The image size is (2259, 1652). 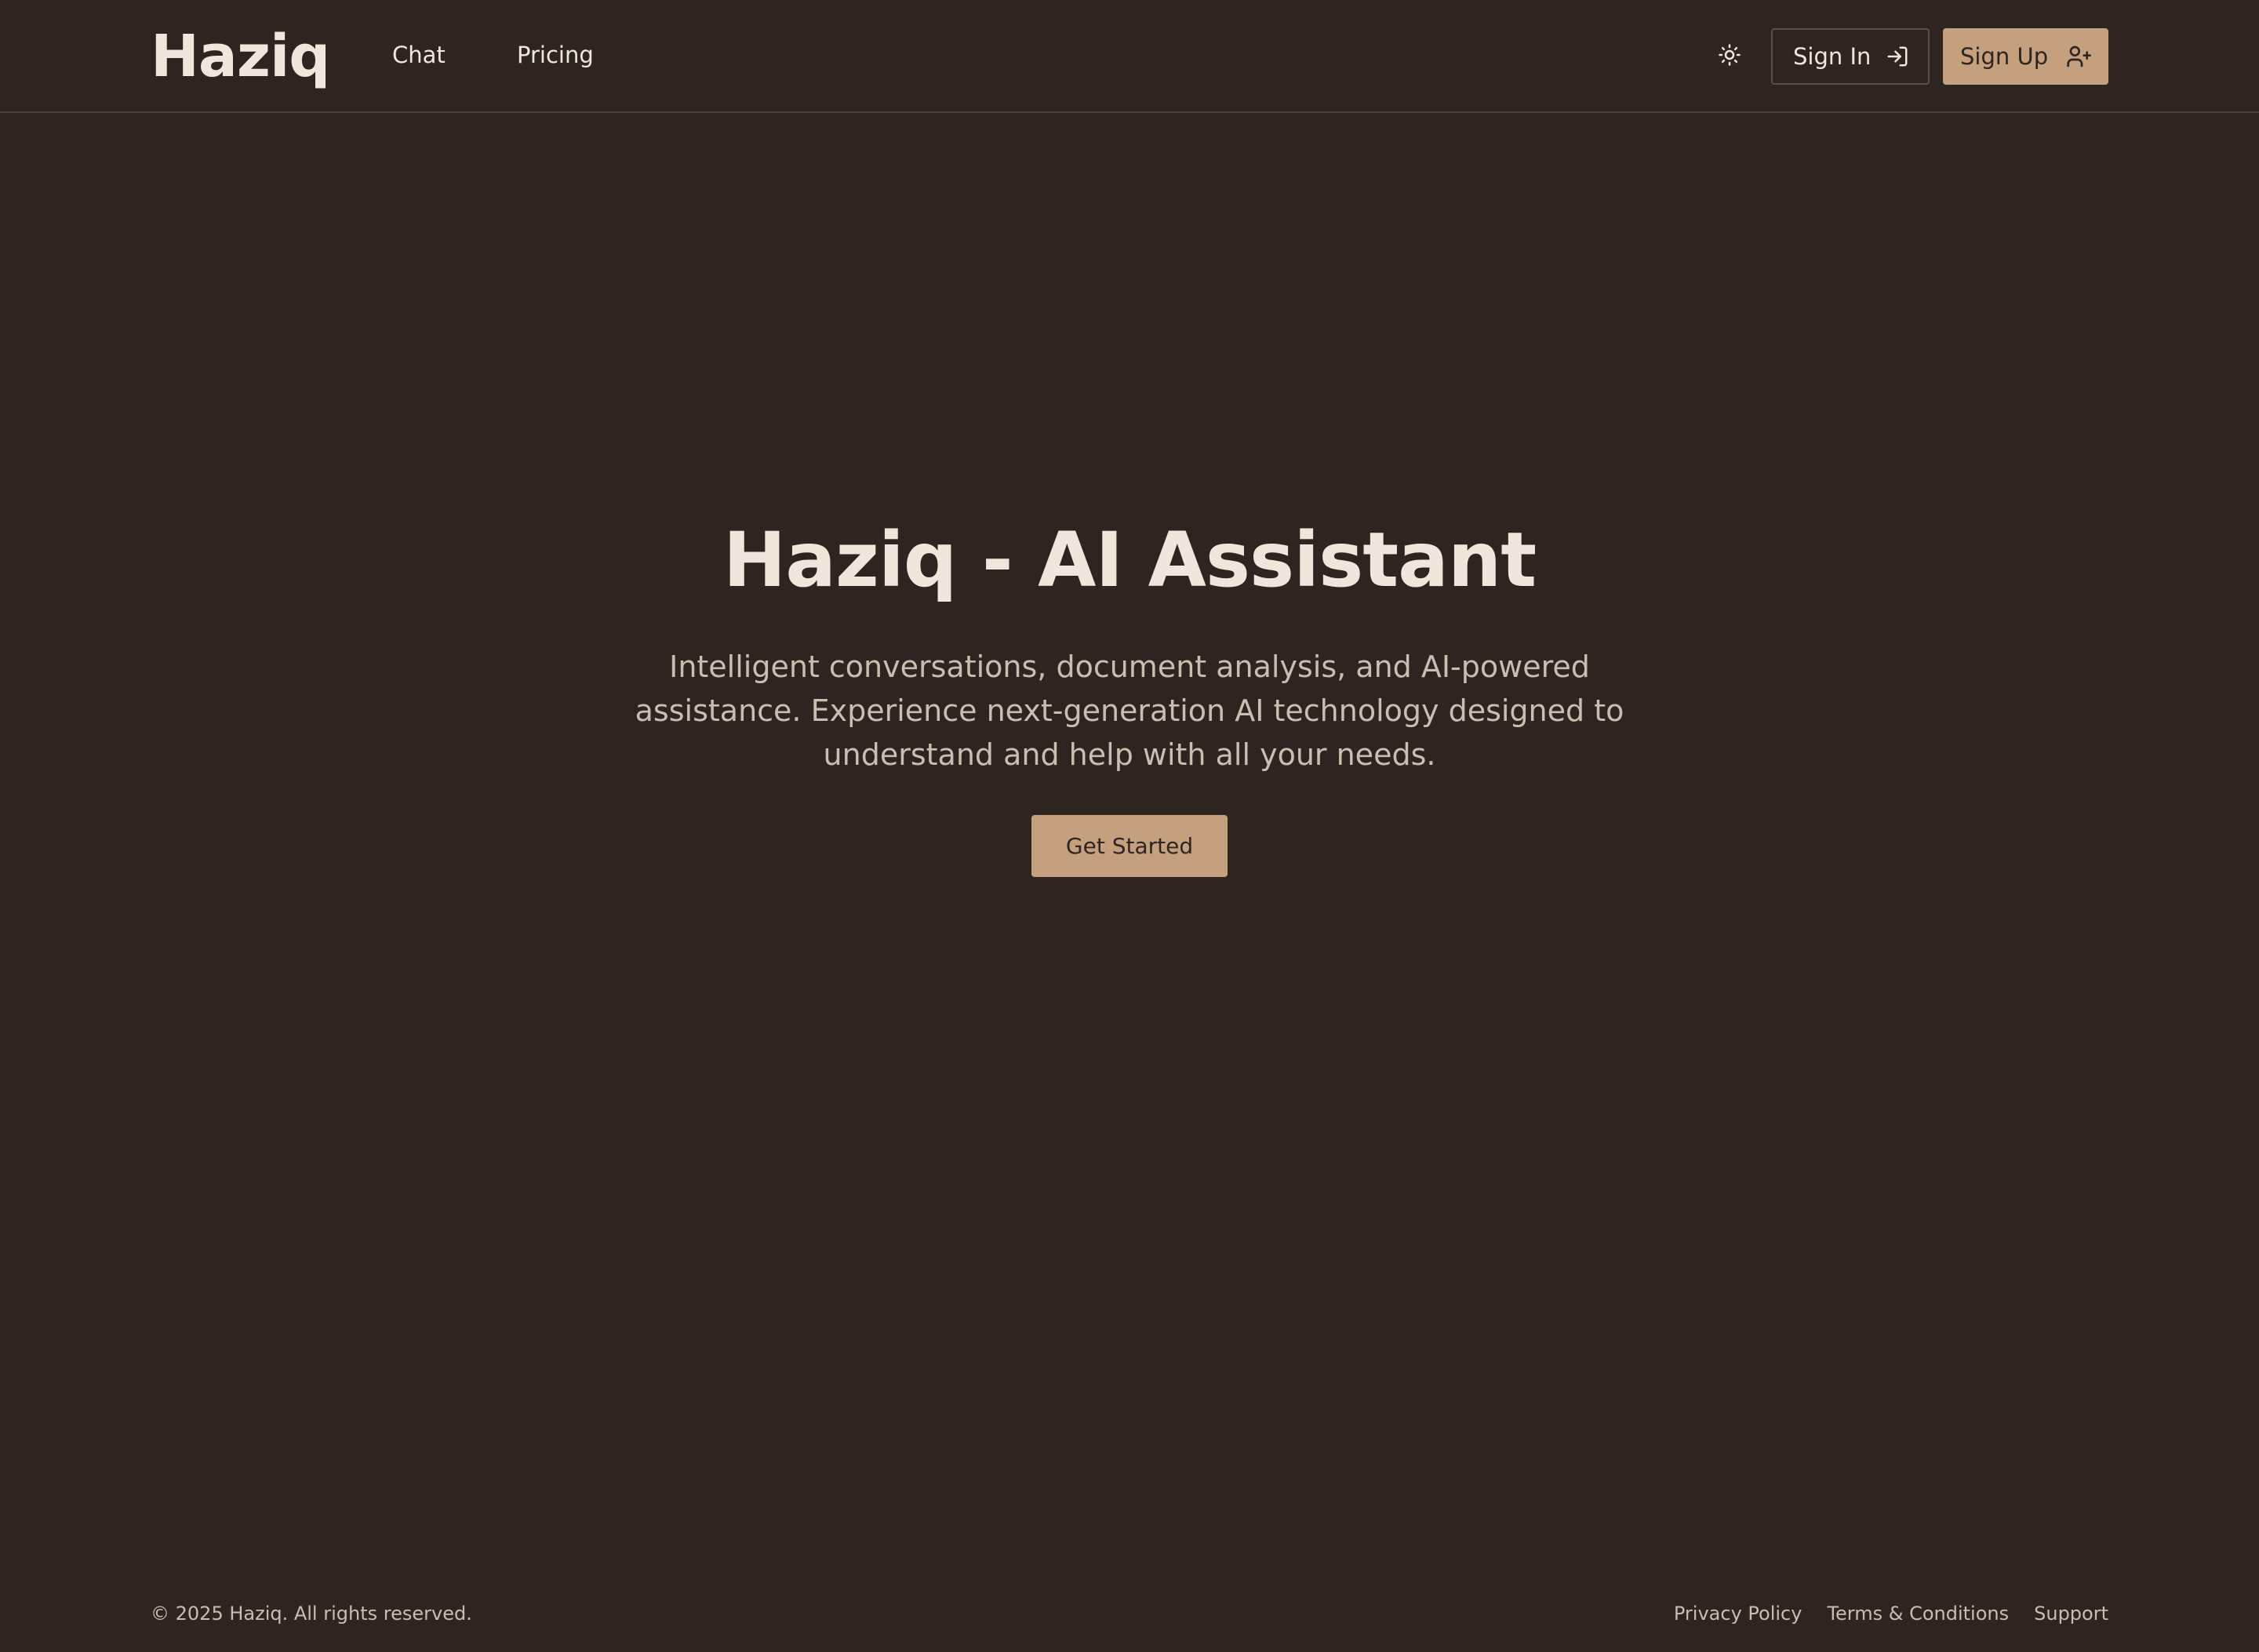 I want to click on sign-up-button: Sign Up, so click(x=2025, y=57).